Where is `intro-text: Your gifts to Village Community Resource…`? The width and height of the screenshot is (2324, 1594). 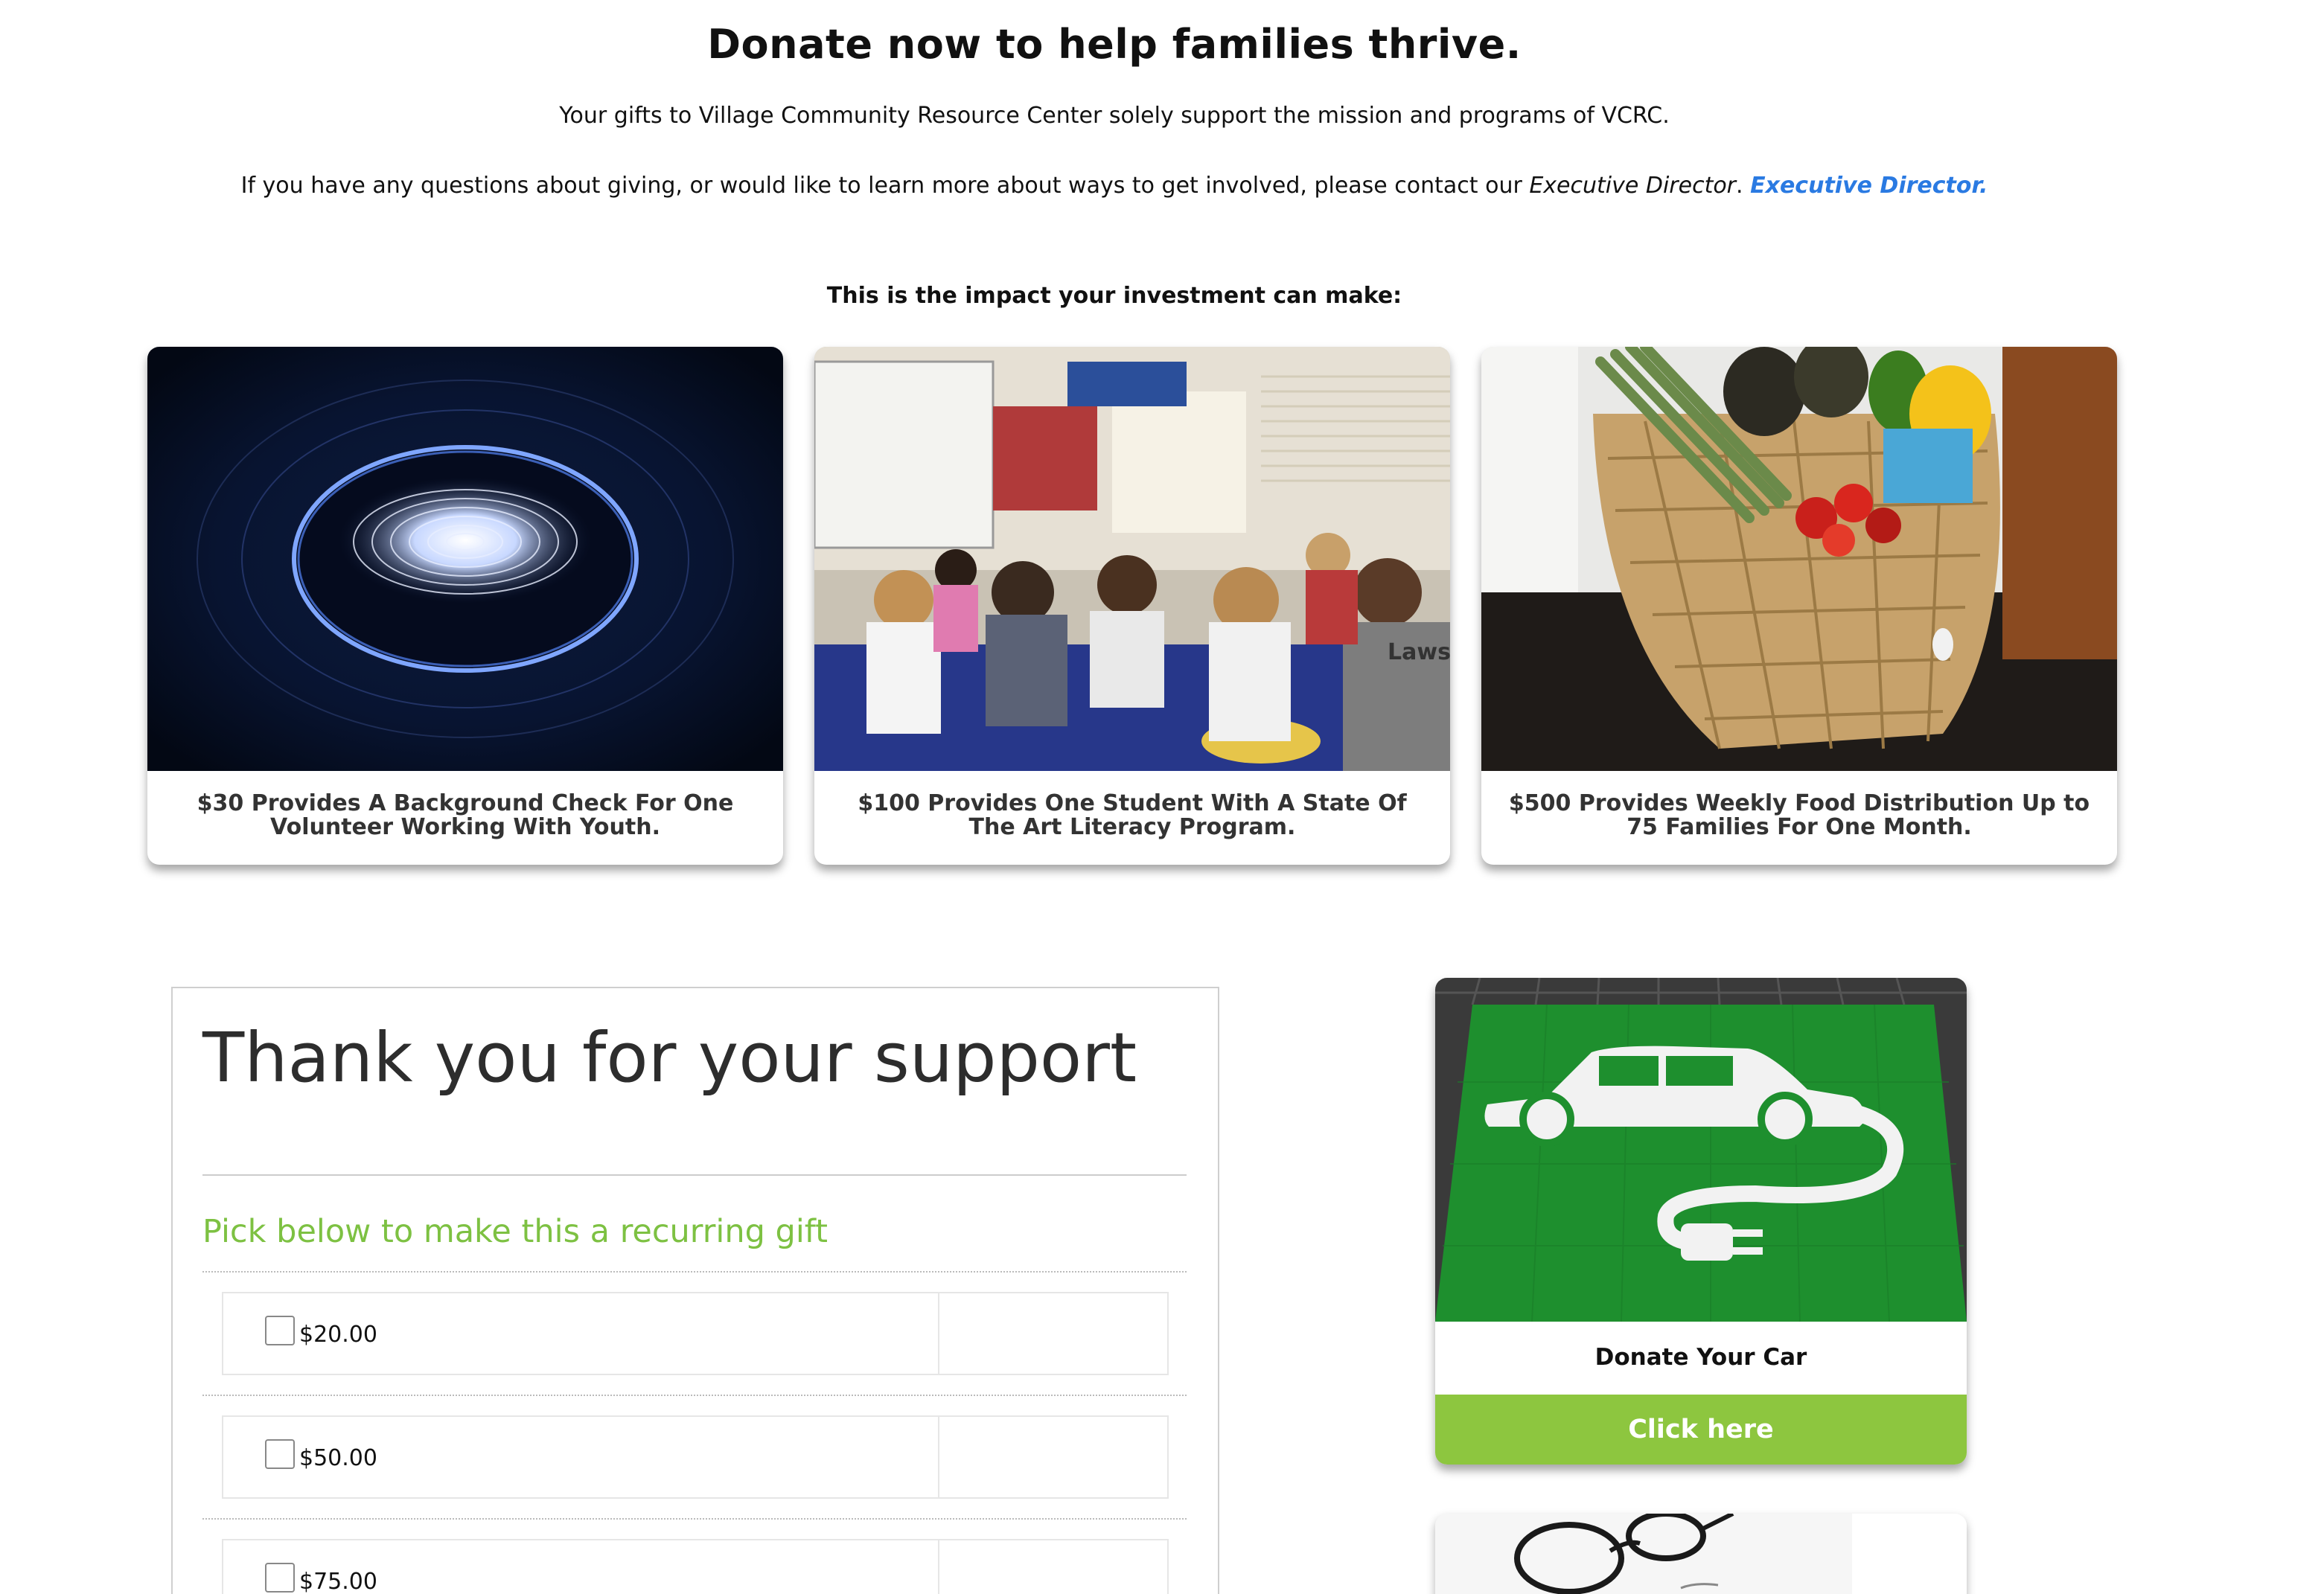 intro-text: Your gifts to Village Community Resource… is located at coordinates (1114, 116).